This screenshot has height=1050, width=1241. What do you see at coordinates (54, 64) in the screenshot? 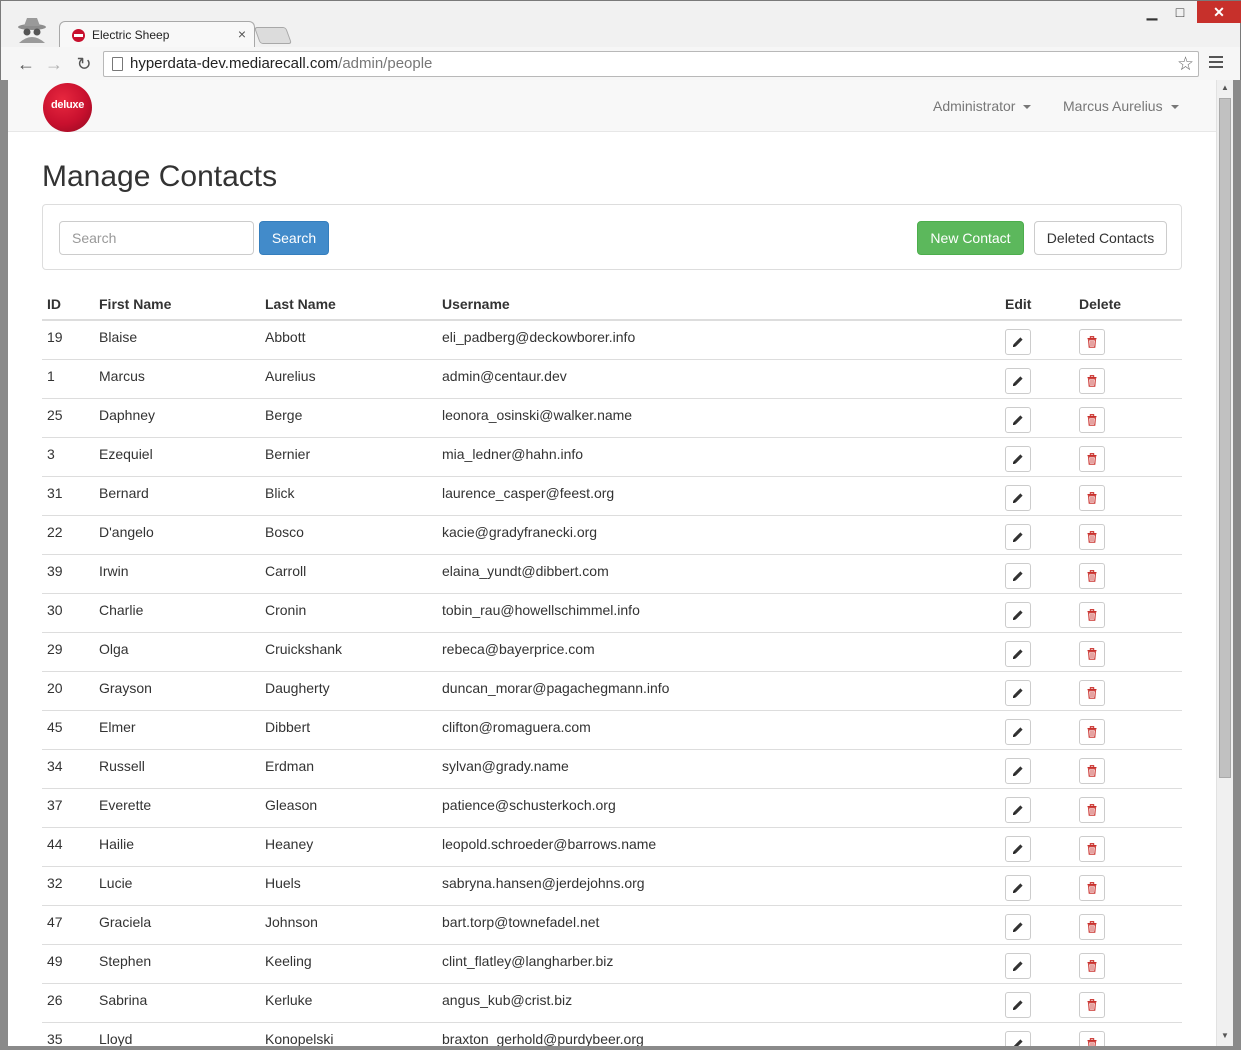
I see `forward-arrow-icon: →` at bounding box center [54, 64].